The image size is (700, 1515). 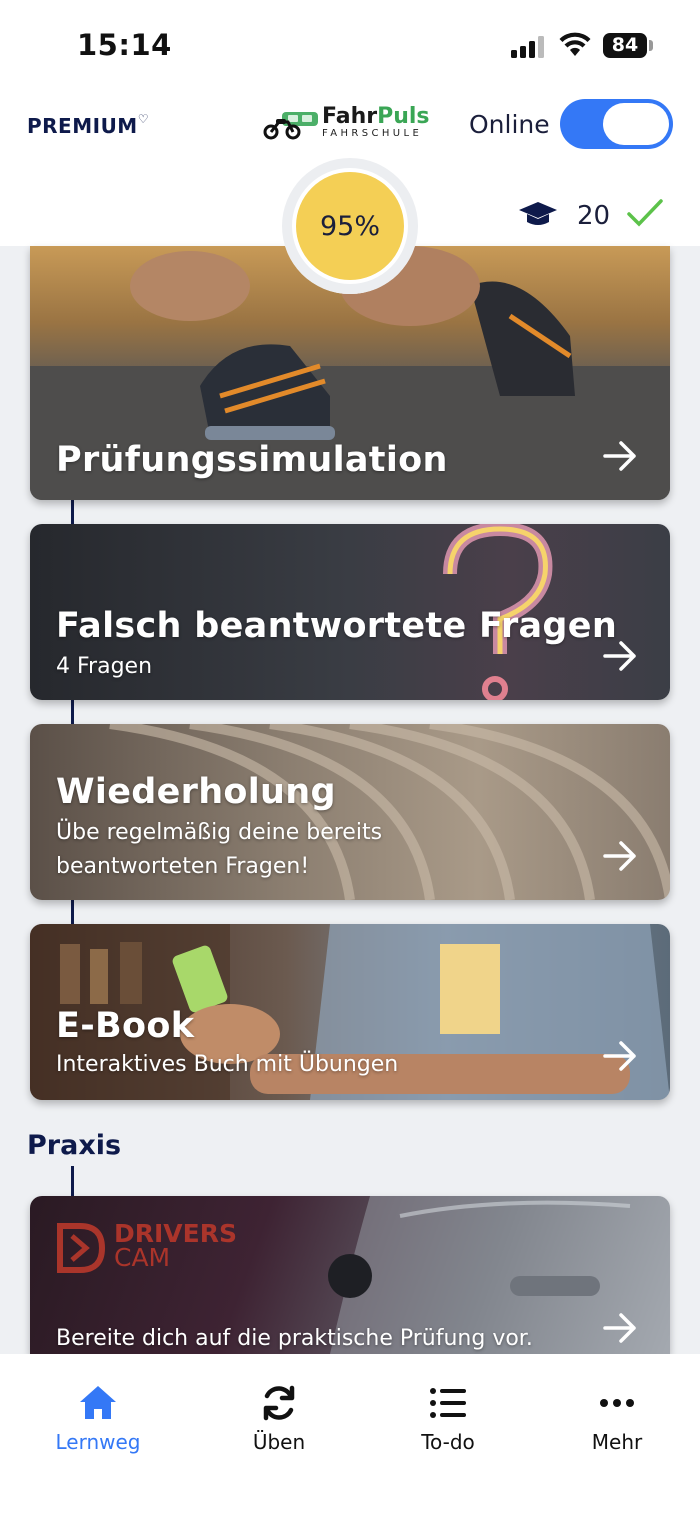 I want to click on list-icon, so click(x=448, y=1403).